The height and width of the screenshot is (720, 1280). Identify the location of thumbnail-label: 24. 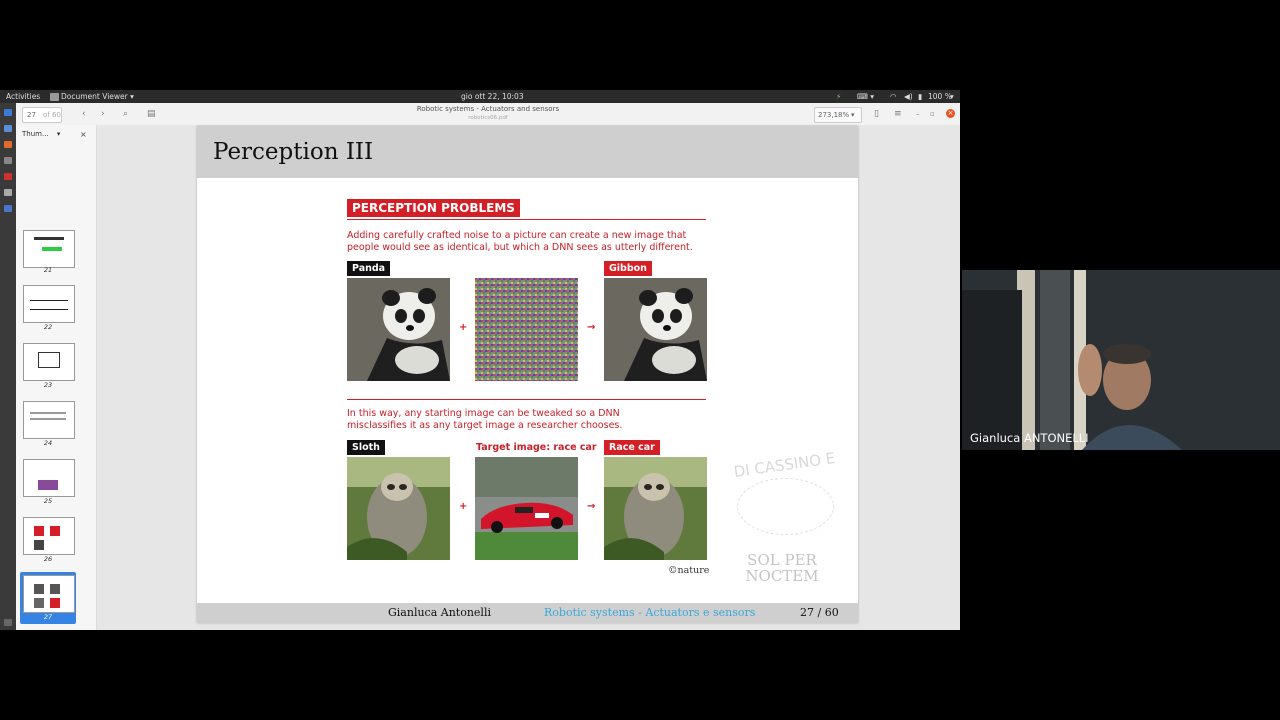
(48, 443).